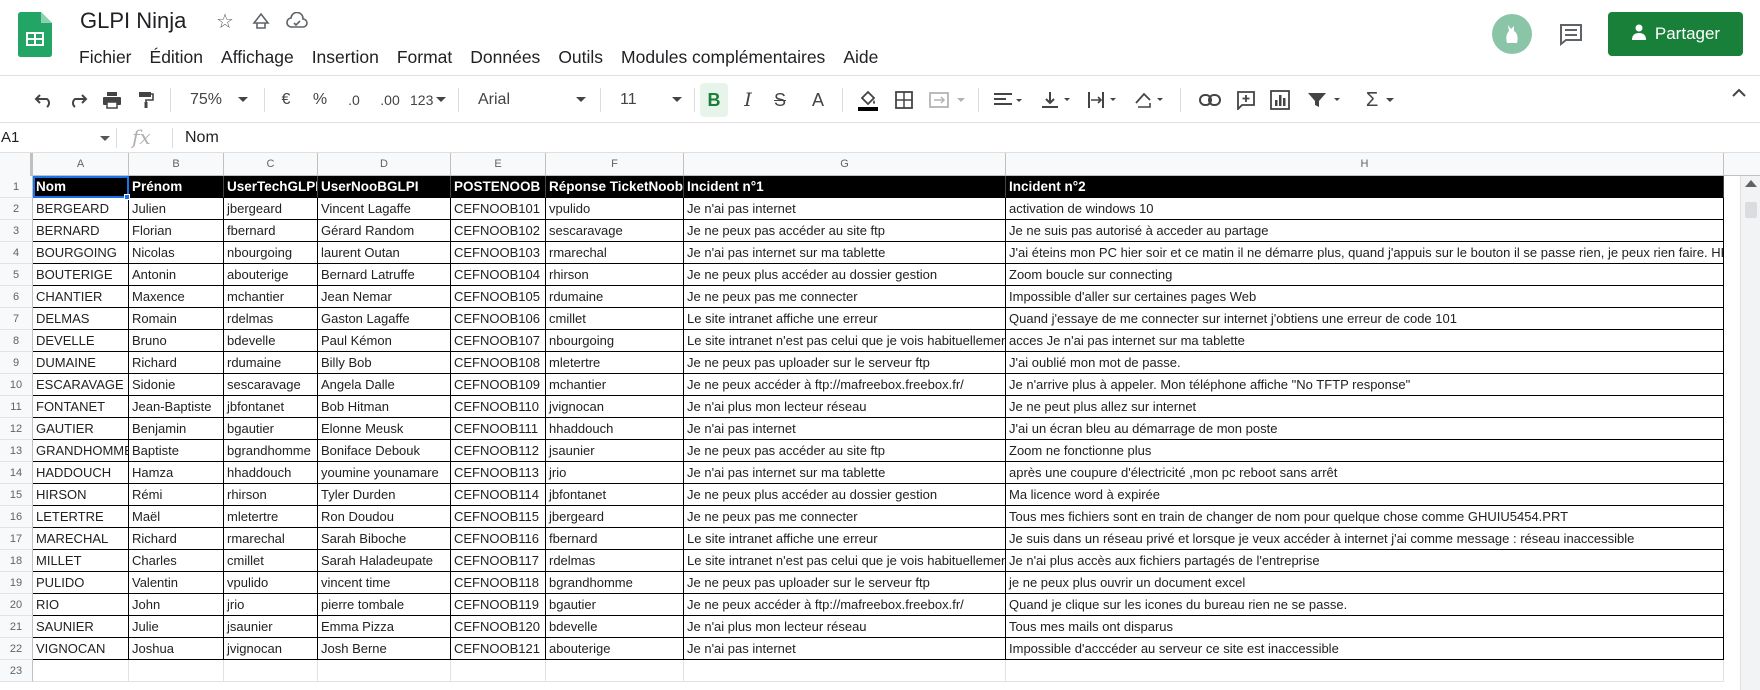  Describe the element at coordinates (176, 231) in the screenshot. I see `cell: Florian` at that location.